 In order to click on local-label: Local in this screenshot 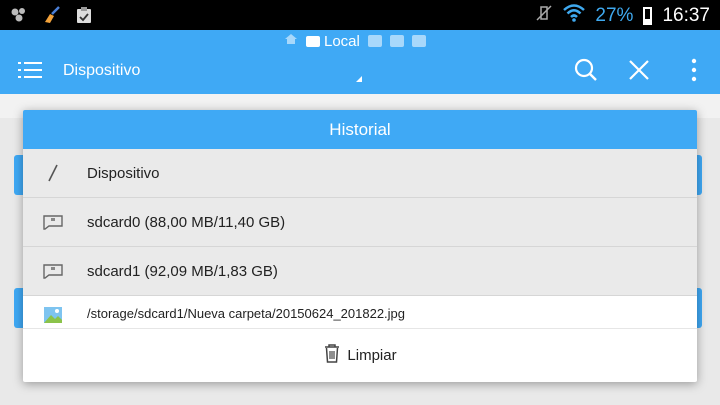, I will do `click(342, 41)`.